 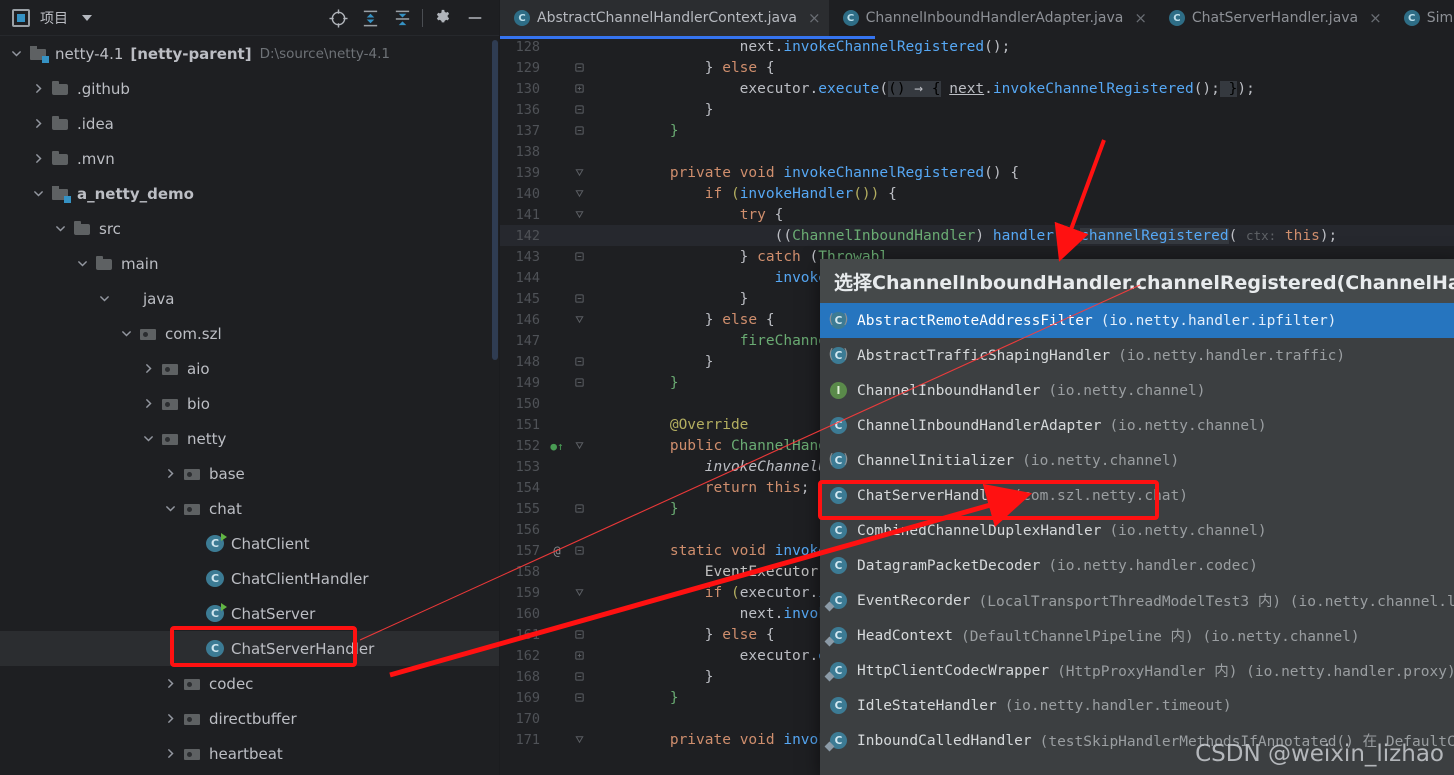 I want to click on code-line: 136 }, so click(x=977, y=109).